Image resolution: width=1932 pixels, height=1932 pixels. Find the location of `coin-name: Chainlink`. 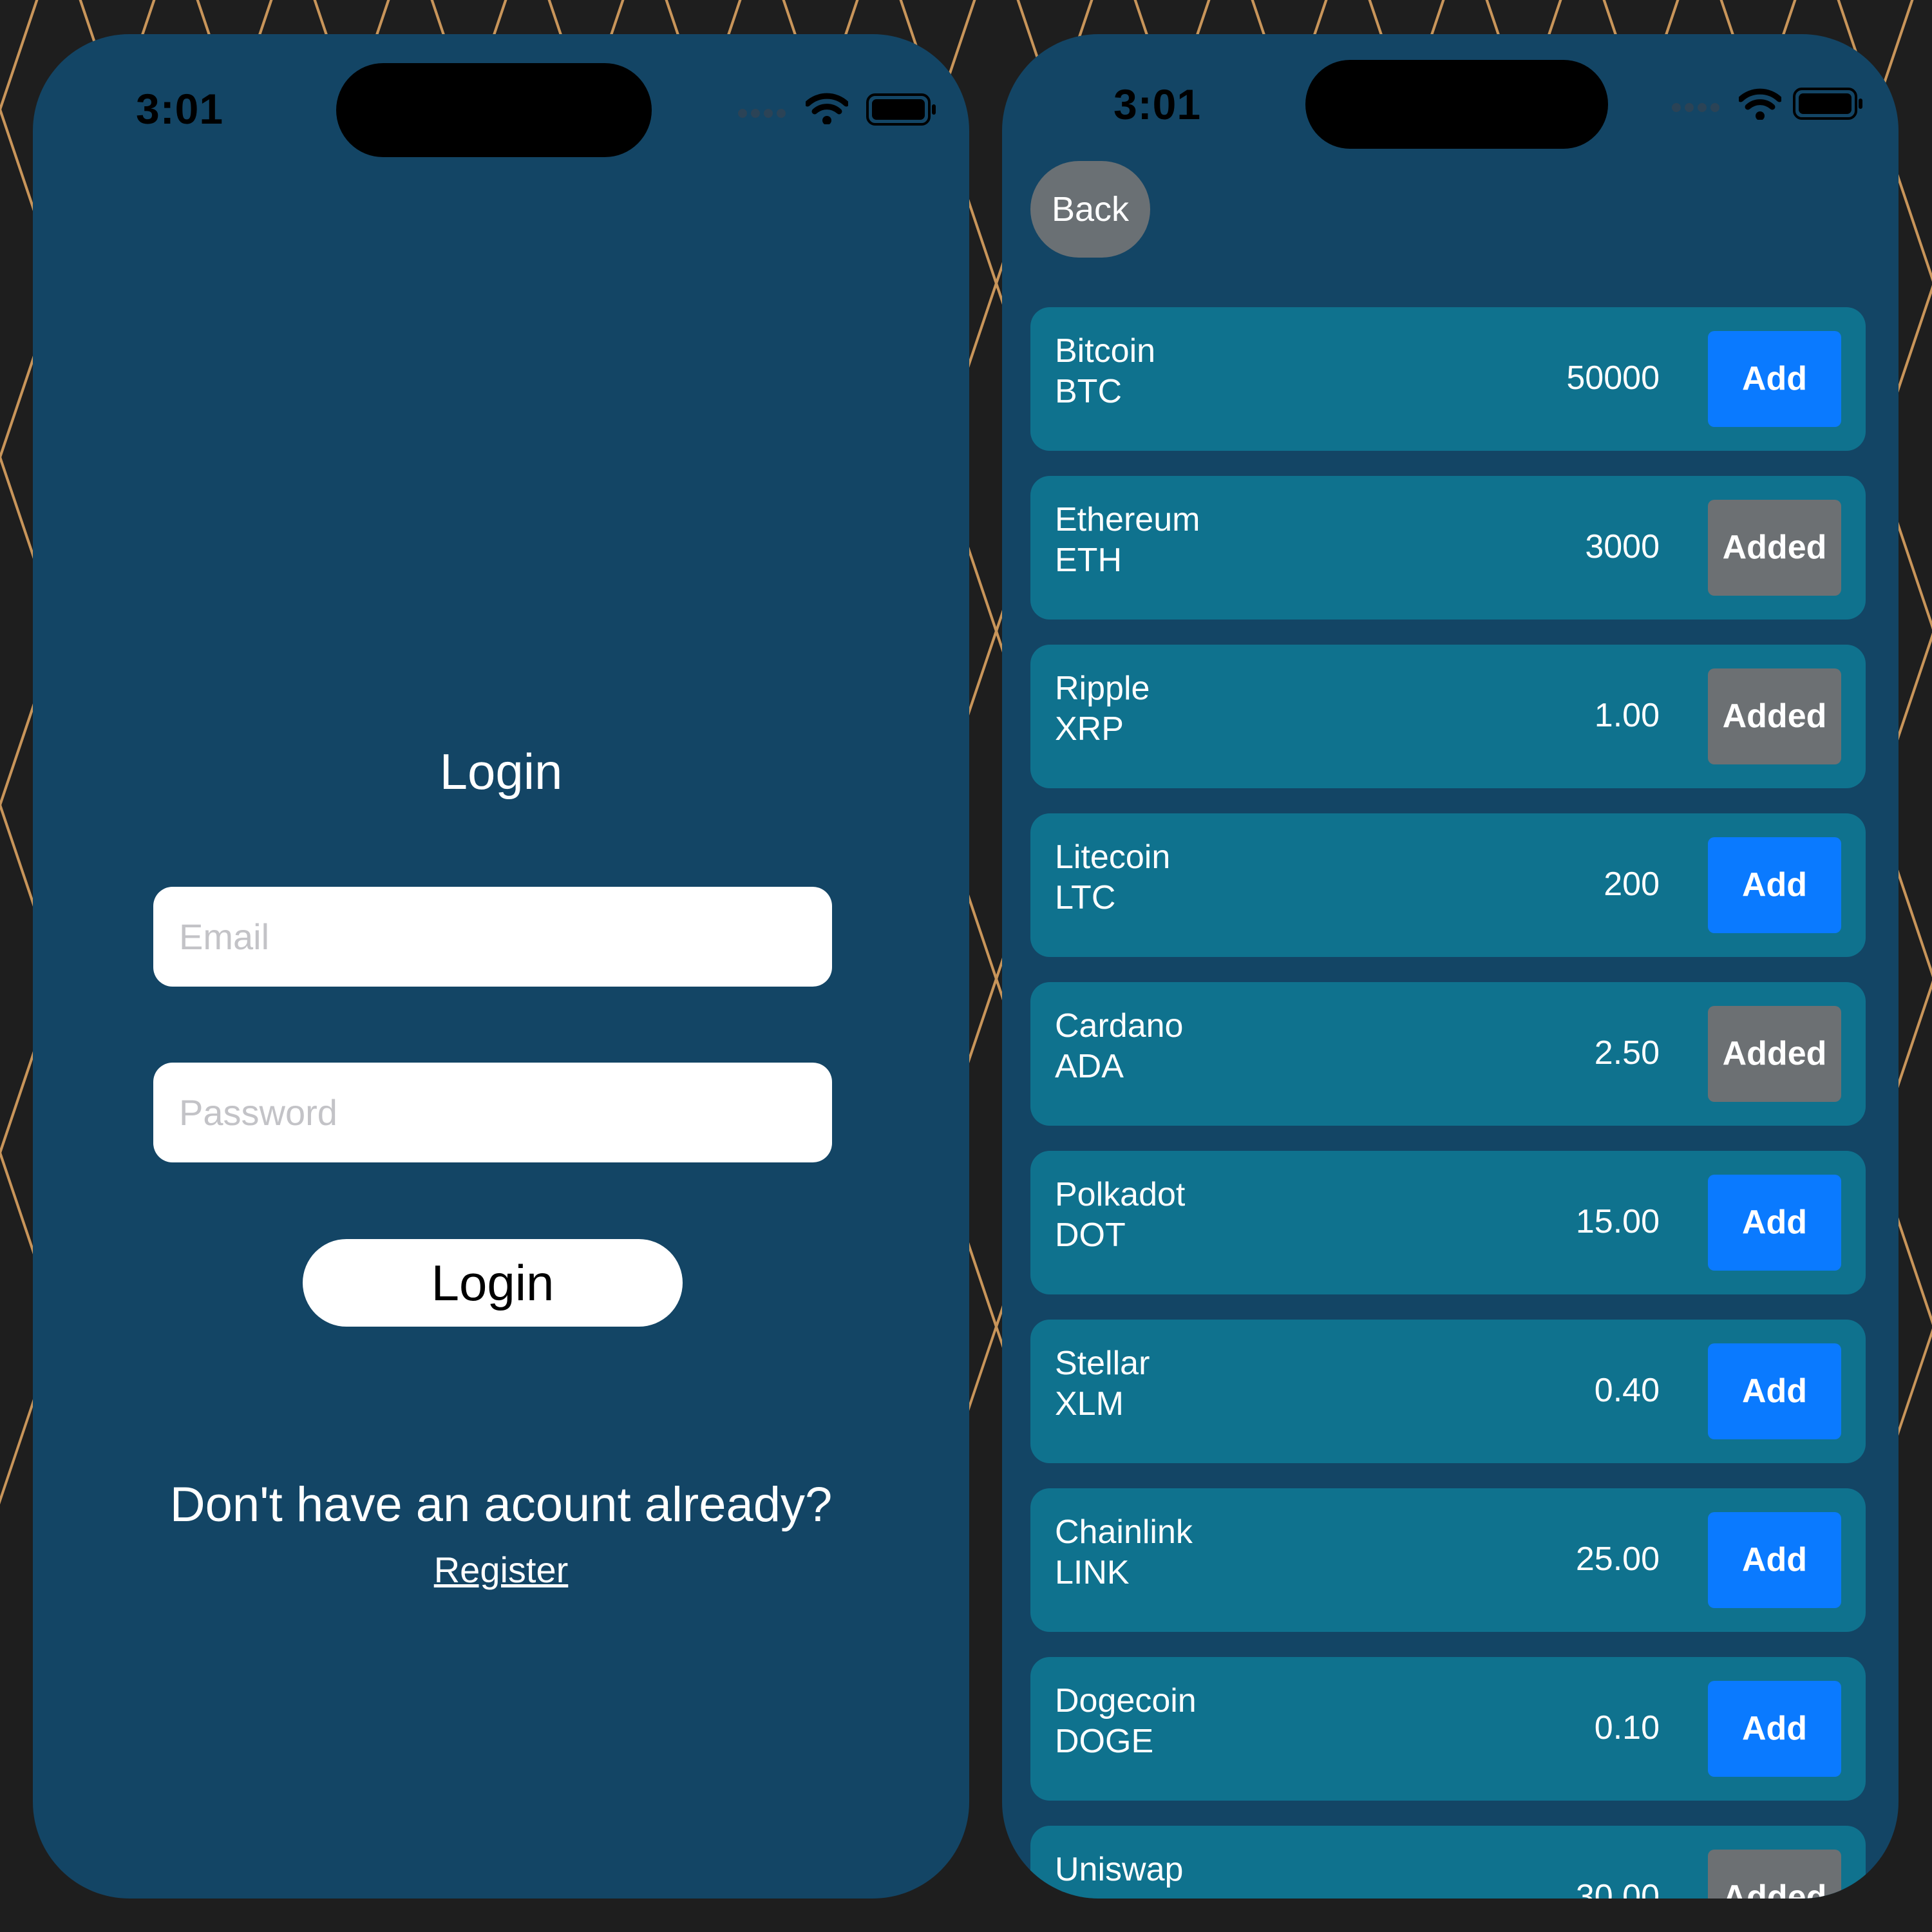

coin-name: Chainlink is located at coordinates (1124, 1532).